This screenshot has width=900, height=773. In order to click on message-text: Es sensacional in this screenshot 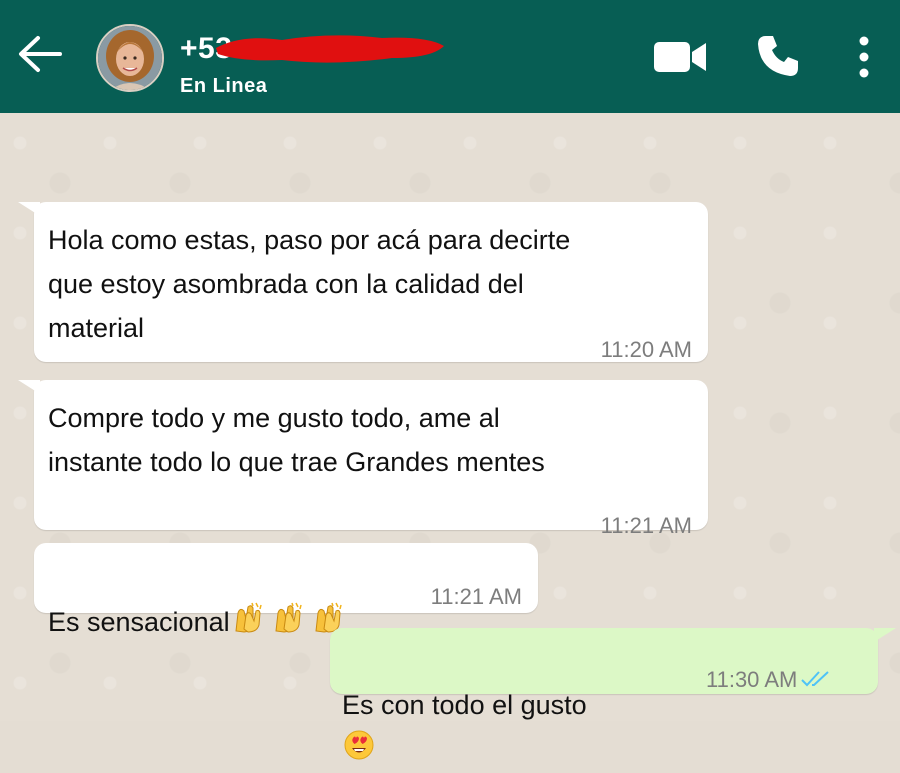, I will do `click(139, 622)`.